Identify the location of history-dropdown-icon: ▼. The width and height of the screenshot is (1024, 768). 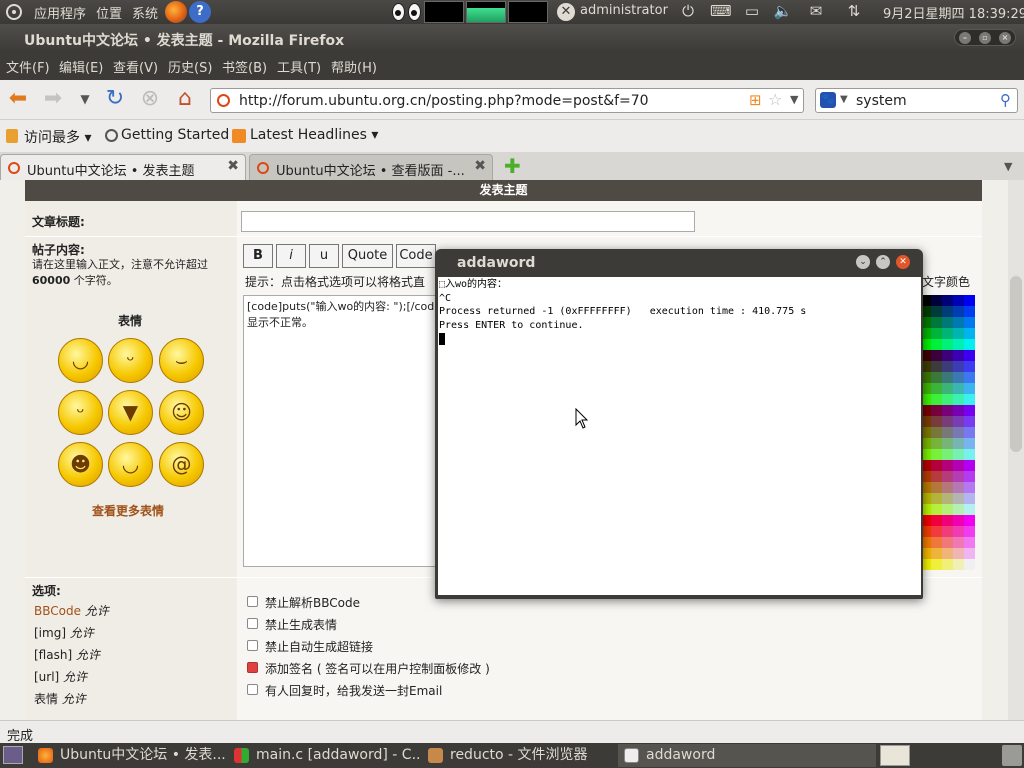
(85, 100).